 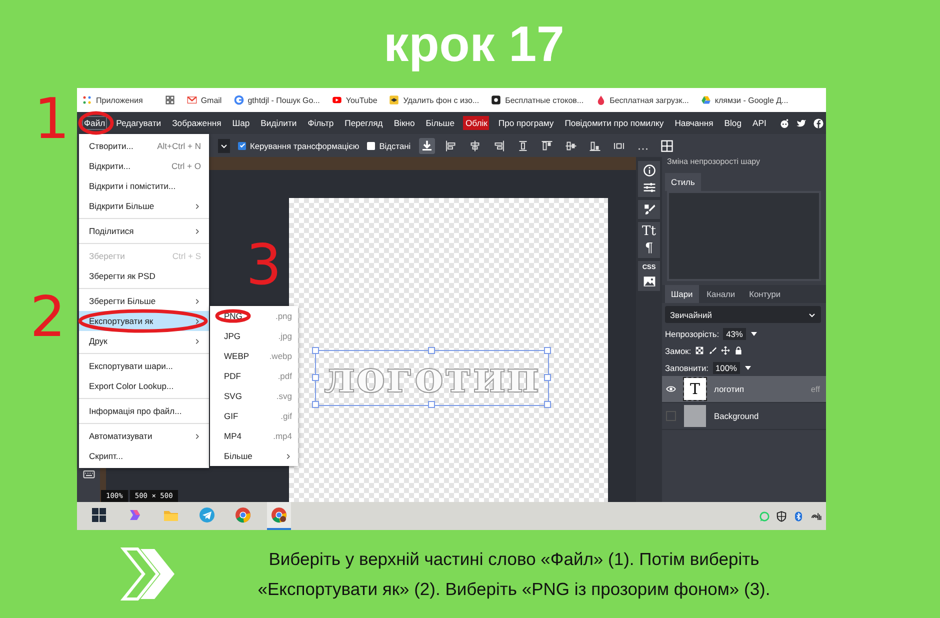 I want to click on paragraph-icon: ¶, so click(x=649, y=248).